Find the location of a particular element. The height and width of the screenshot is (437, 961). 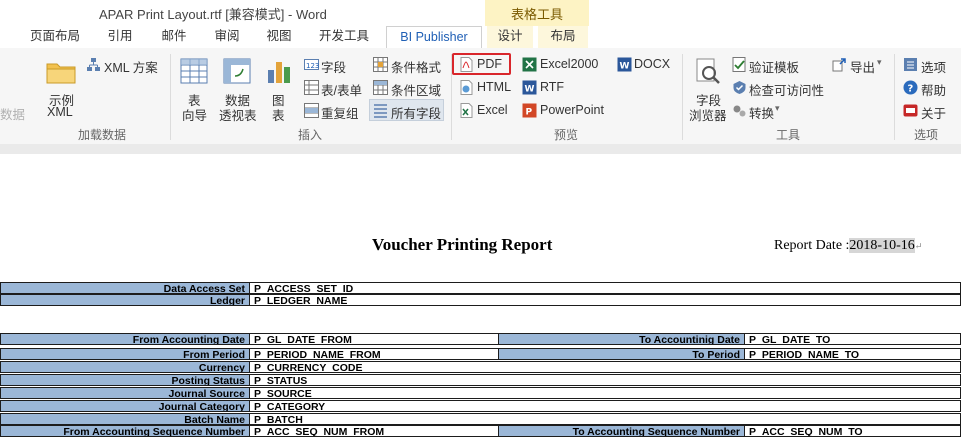

folder-icon is located at coordinates (61, 73).